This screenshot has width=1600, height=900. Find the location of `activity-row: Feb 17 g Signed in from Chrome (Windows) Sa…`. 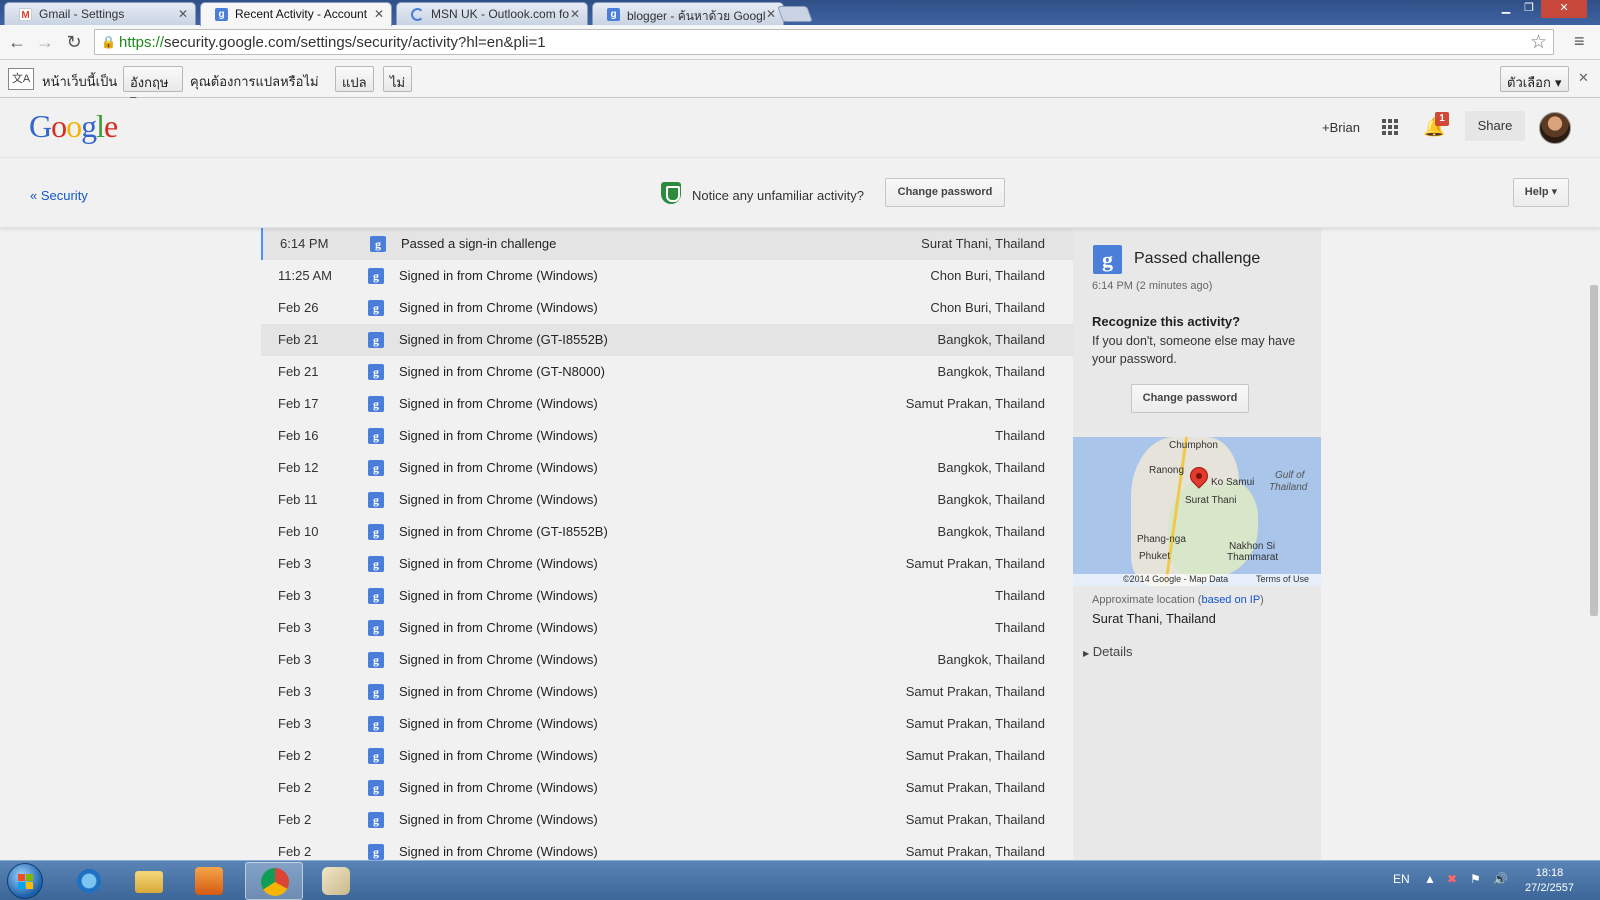

activity-row: Feb 17 g Signed in from Chrome (Windows) Sa… is located at coordinates (667, 404).